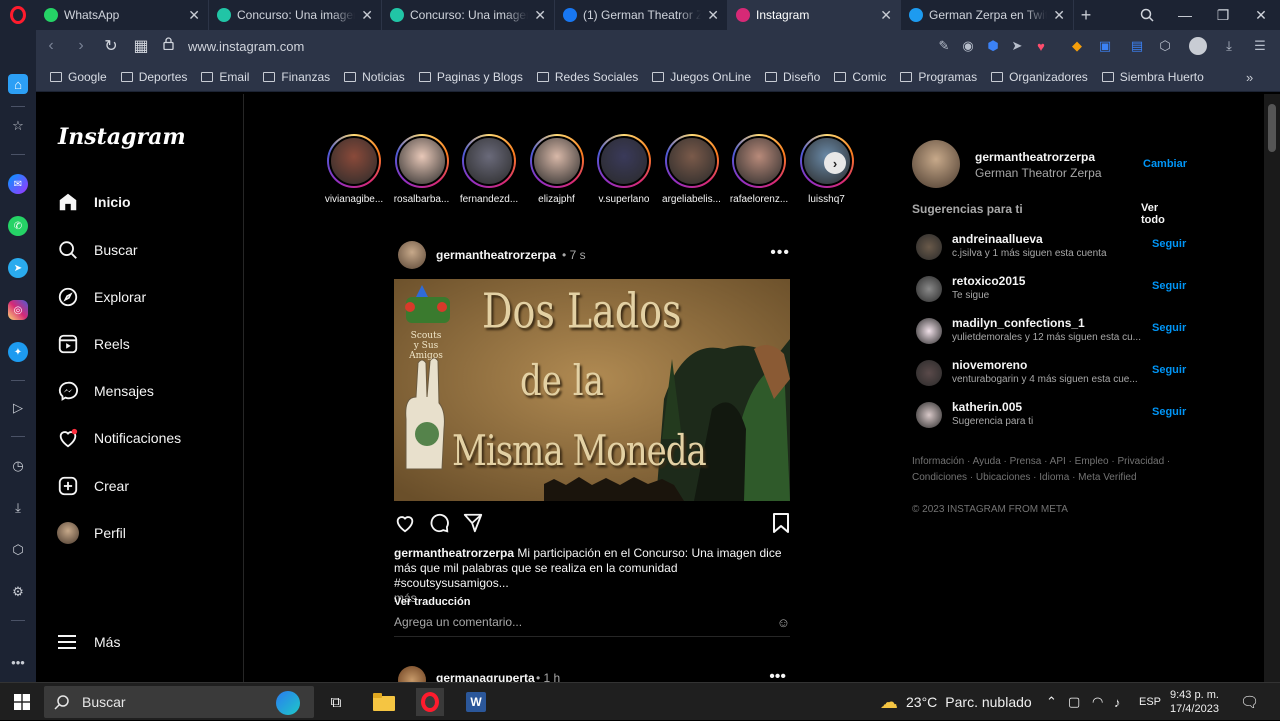 The width and height of the screenshot is (1280, 721). I want to click on suggestion-username: retoxico2015, so click(988, 281).